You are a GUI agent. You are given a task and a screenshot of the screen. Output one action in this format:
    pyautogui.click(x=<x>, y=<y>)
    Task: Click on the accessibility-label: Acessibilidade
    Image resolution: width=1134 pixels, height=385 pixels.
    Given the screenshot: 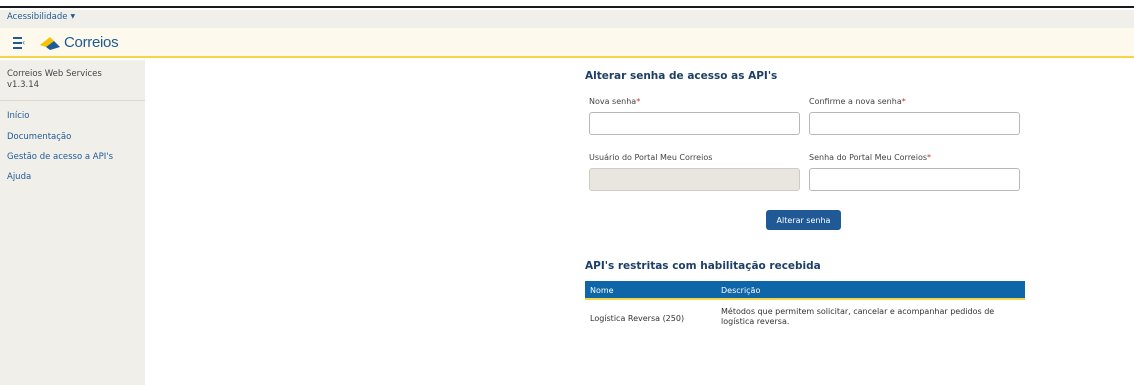 What is the action you would take?
    pyautogui.click(x=37, y=17)
    